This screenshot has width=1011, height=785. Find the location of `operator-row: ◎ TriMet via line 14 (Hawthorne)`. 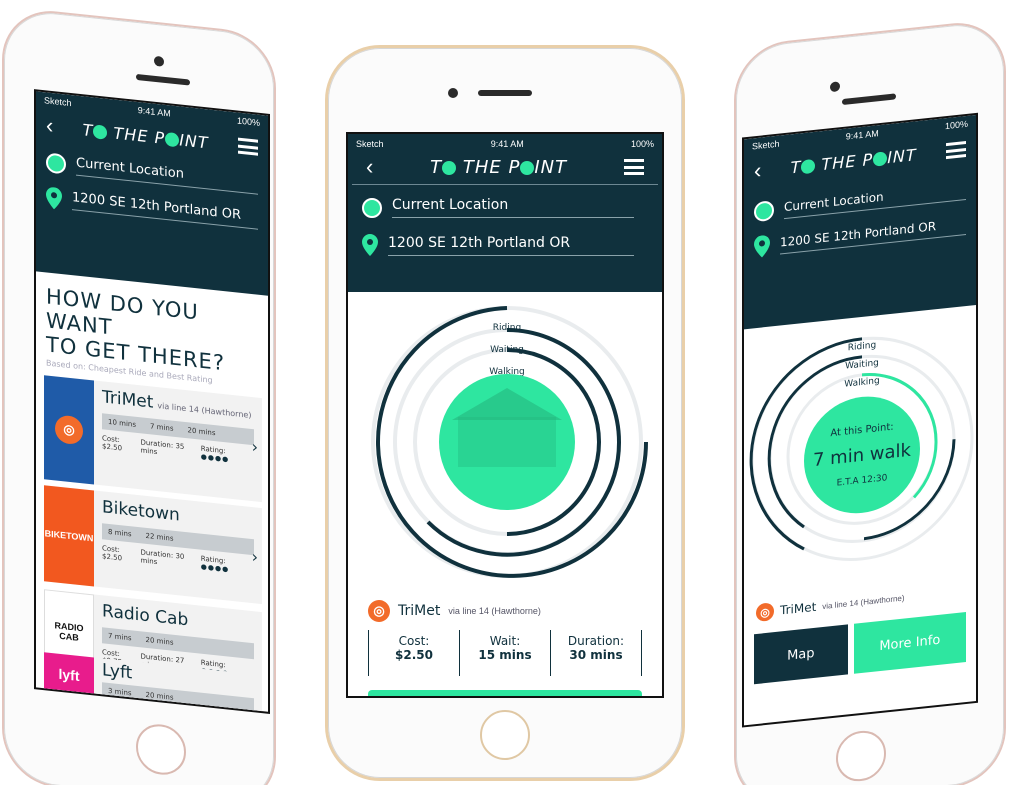

operator-row: ◎ TriMet via line 14 (Hawthorne) is located at coordinates (505, 607).